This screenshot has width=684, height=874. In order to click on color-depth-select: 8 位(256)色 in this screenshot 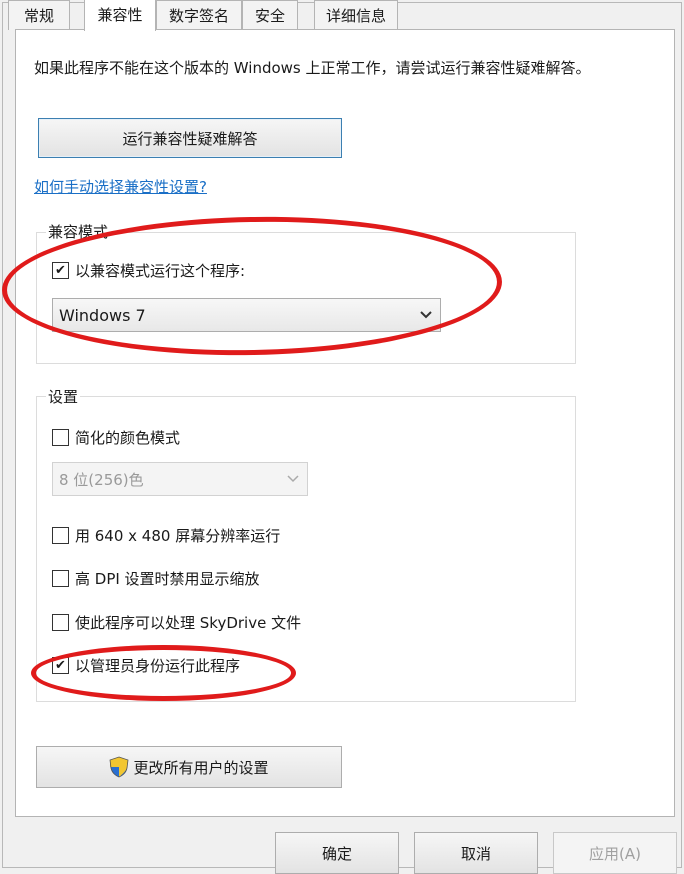, I will do `click(180, 479)`.